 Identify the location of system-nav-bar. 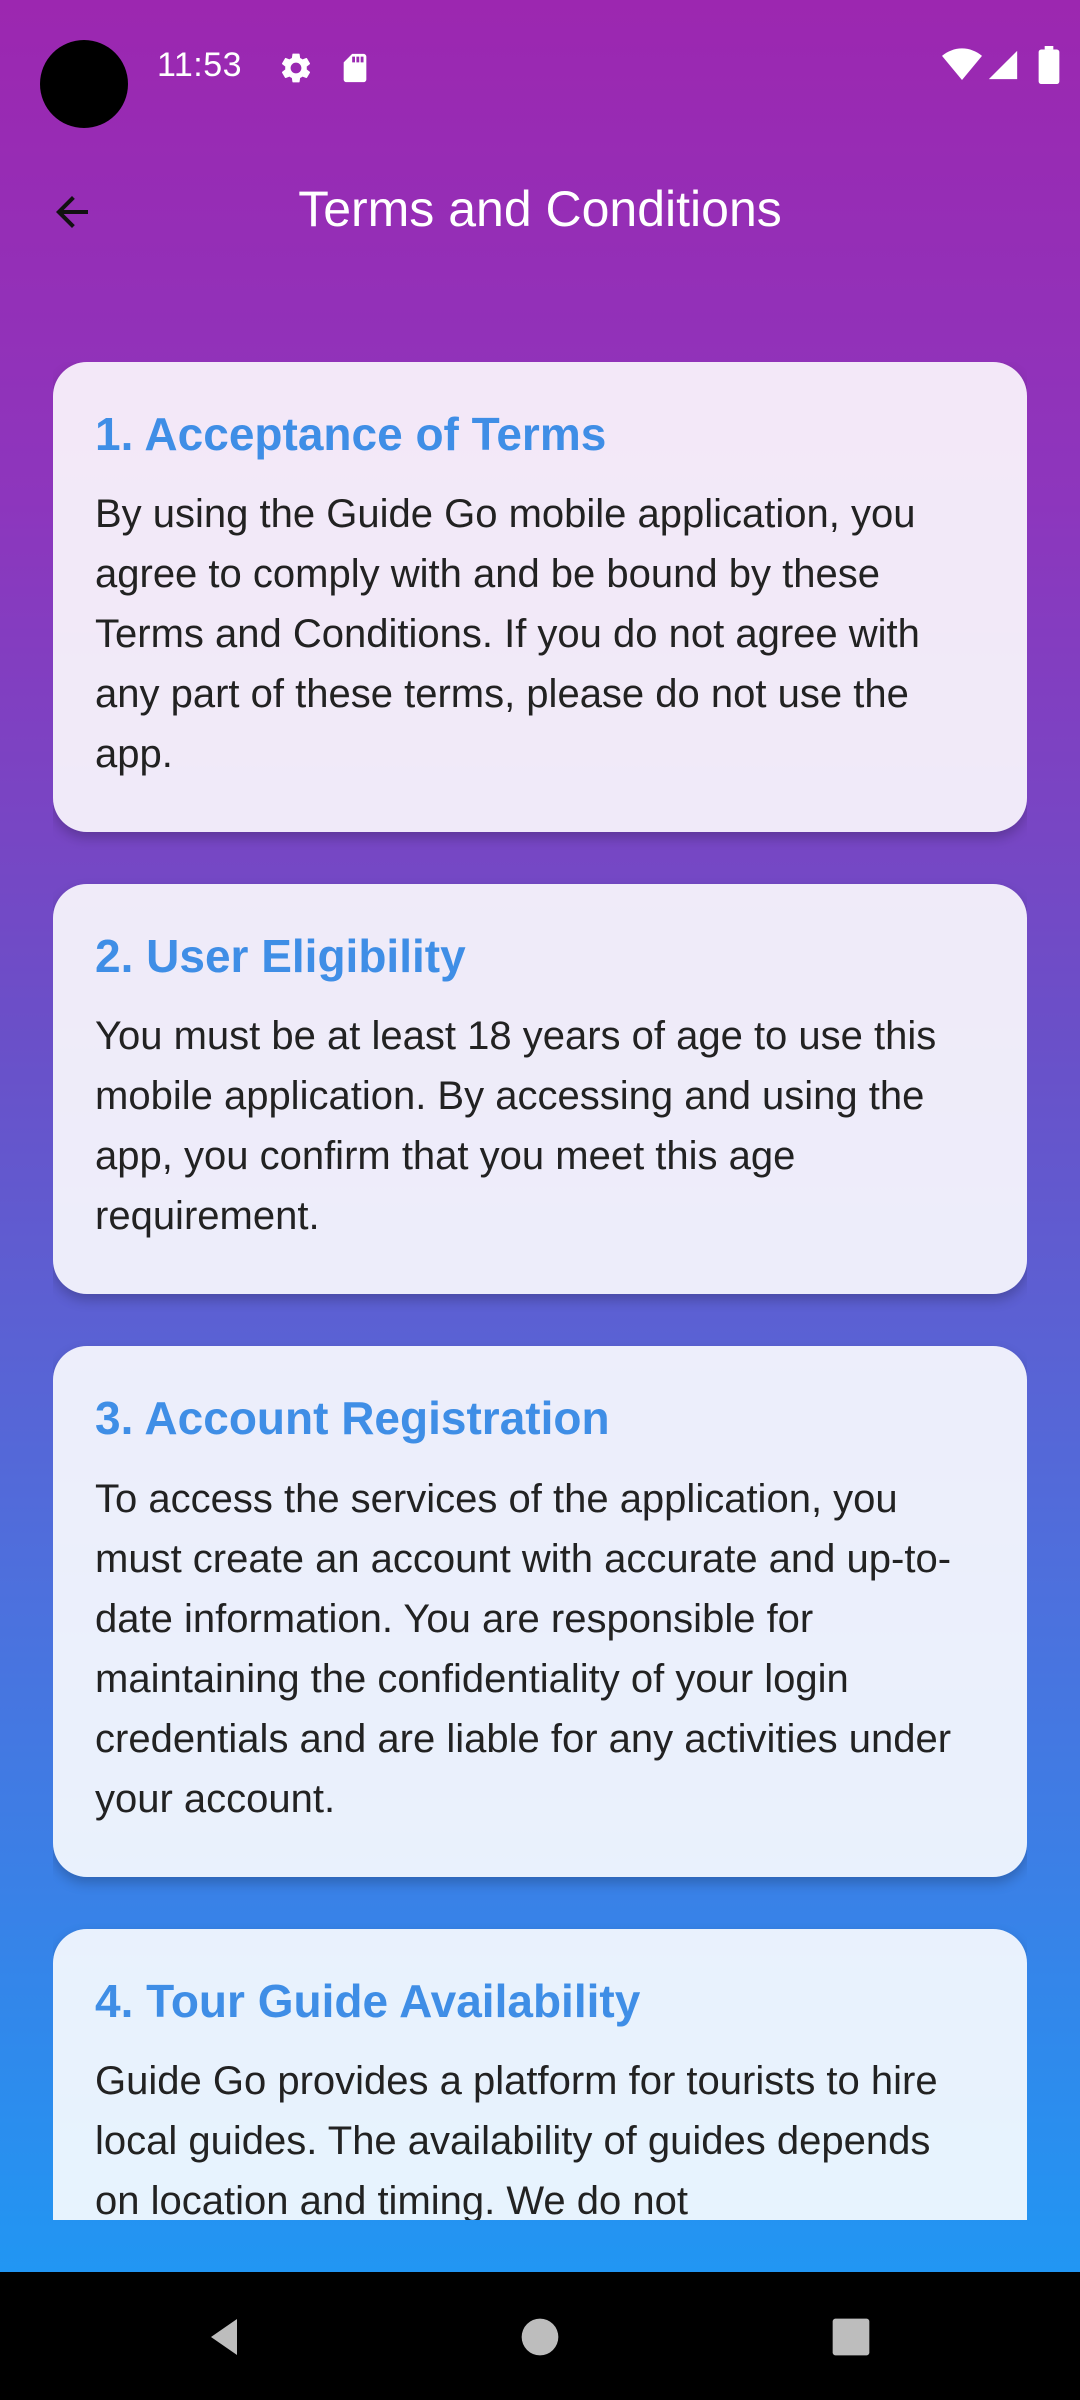
(540, 2336).